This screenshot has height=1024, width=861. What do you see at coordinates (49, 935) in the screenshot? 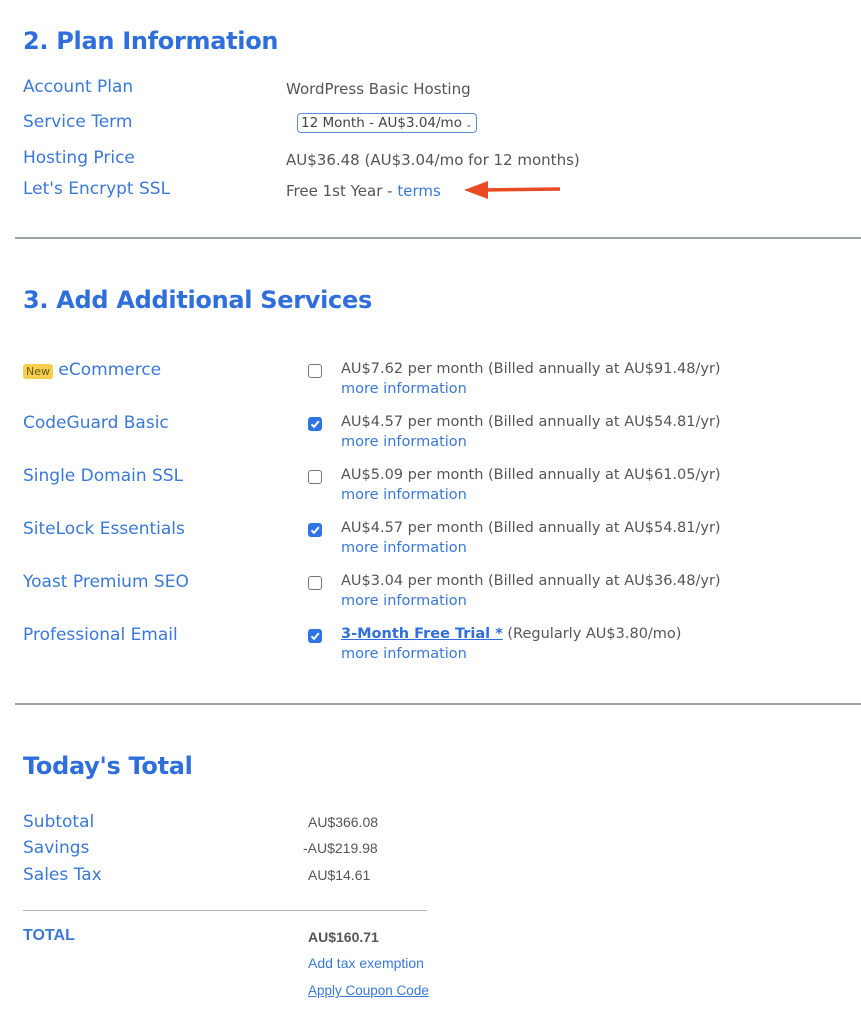
I see `total-label: TOTAL` at bounding box center [49, 935].